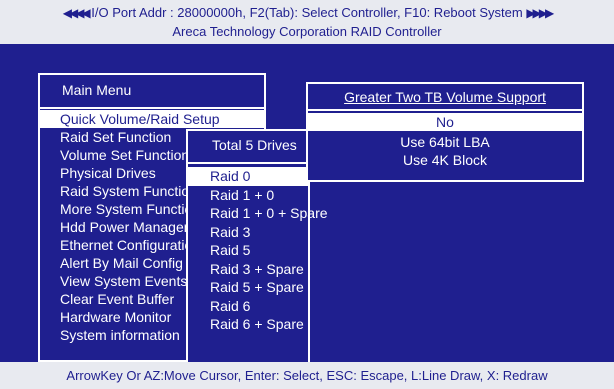 The width and height of the screenshot is (614, 389). What do you see at coordinates (248, 287) in the screenshot?
I see `raid-level-item: Raid 5 + Spare` at bounding box center [248, 287].